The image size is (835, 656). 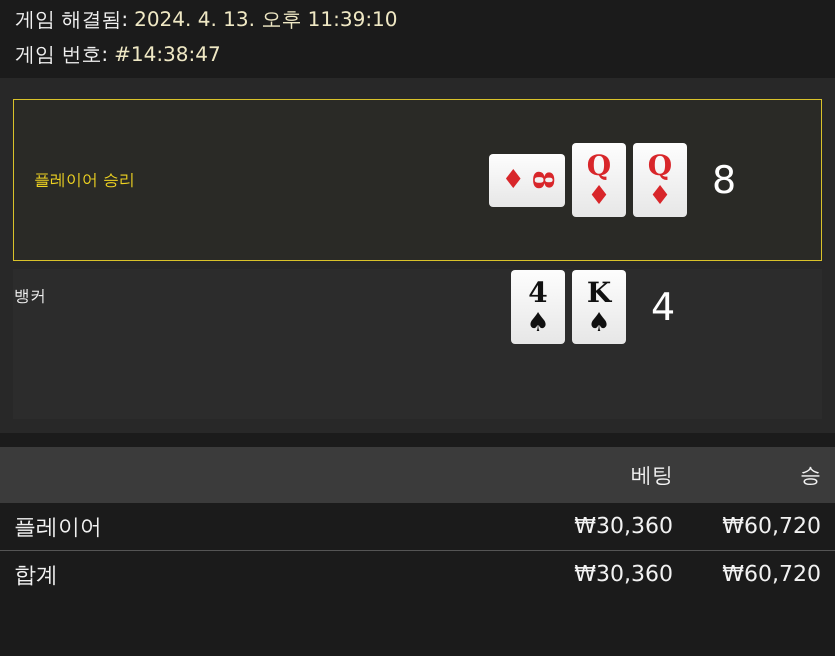 What do you see at coordinates (58, 528) in the screenshot?
I see `table-cell-text: 플레이어` at bounding box center [58, 528].